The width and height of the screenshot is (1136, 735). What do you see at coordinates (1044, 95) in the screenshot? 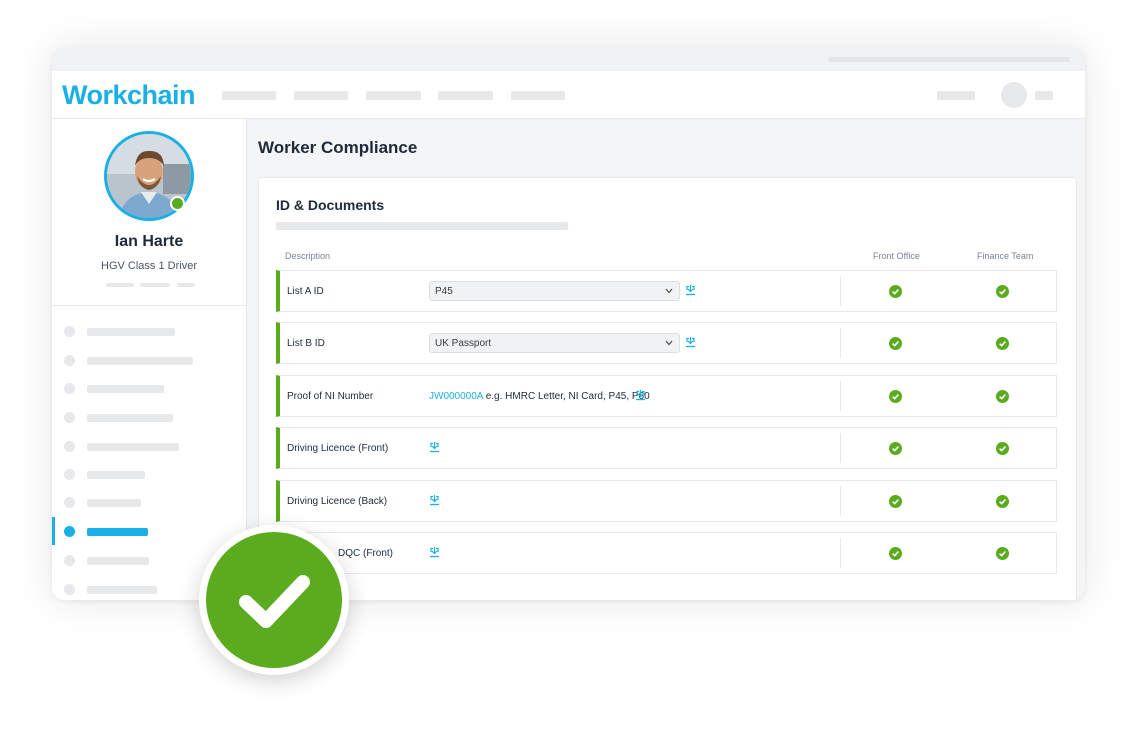
I see `user-menu-placeholder` at bounding box center [1044, 95].